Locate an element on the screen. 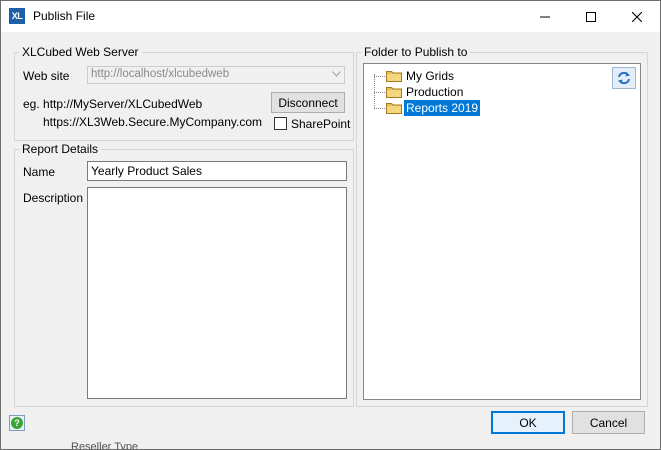  tree-item-reports-2019: Reports 2019 is located at coordinates (434, 108).